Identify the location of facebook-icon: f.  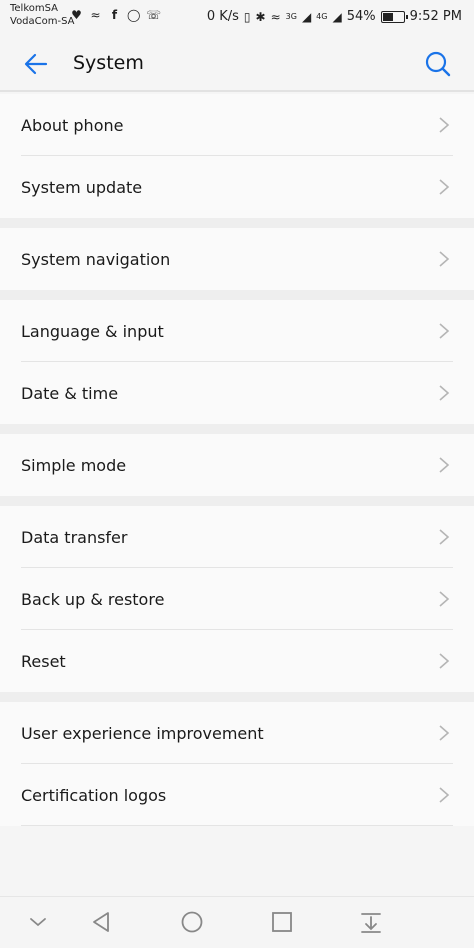
(114, 15).